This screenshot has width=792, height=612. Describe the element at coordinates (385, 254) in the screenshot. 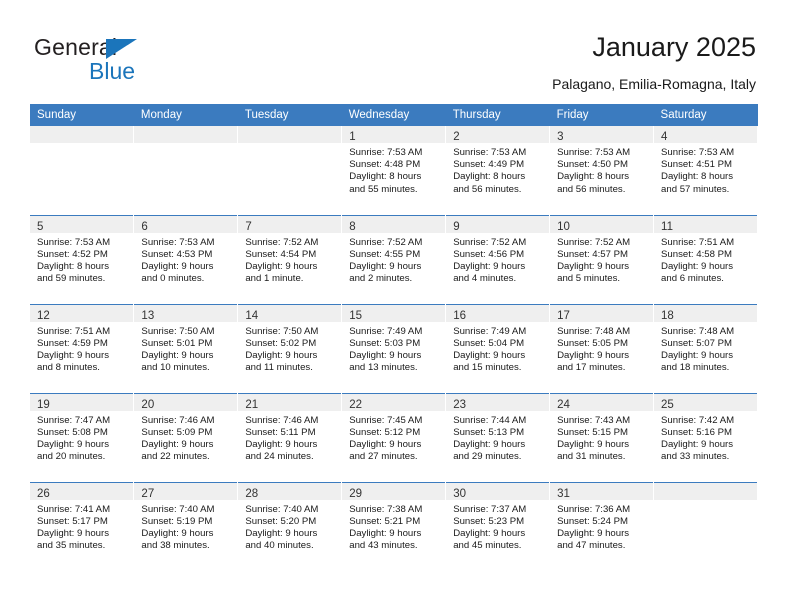

I see `sunset-time: Sunset: 4:55 PM` at that location.